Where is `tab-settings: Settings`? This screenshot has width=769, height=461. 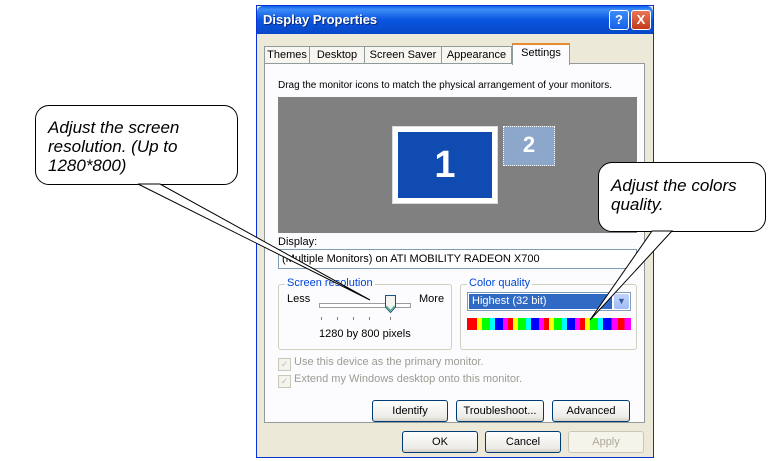 tab-settings: Settings is located at coordinates (541, 54).